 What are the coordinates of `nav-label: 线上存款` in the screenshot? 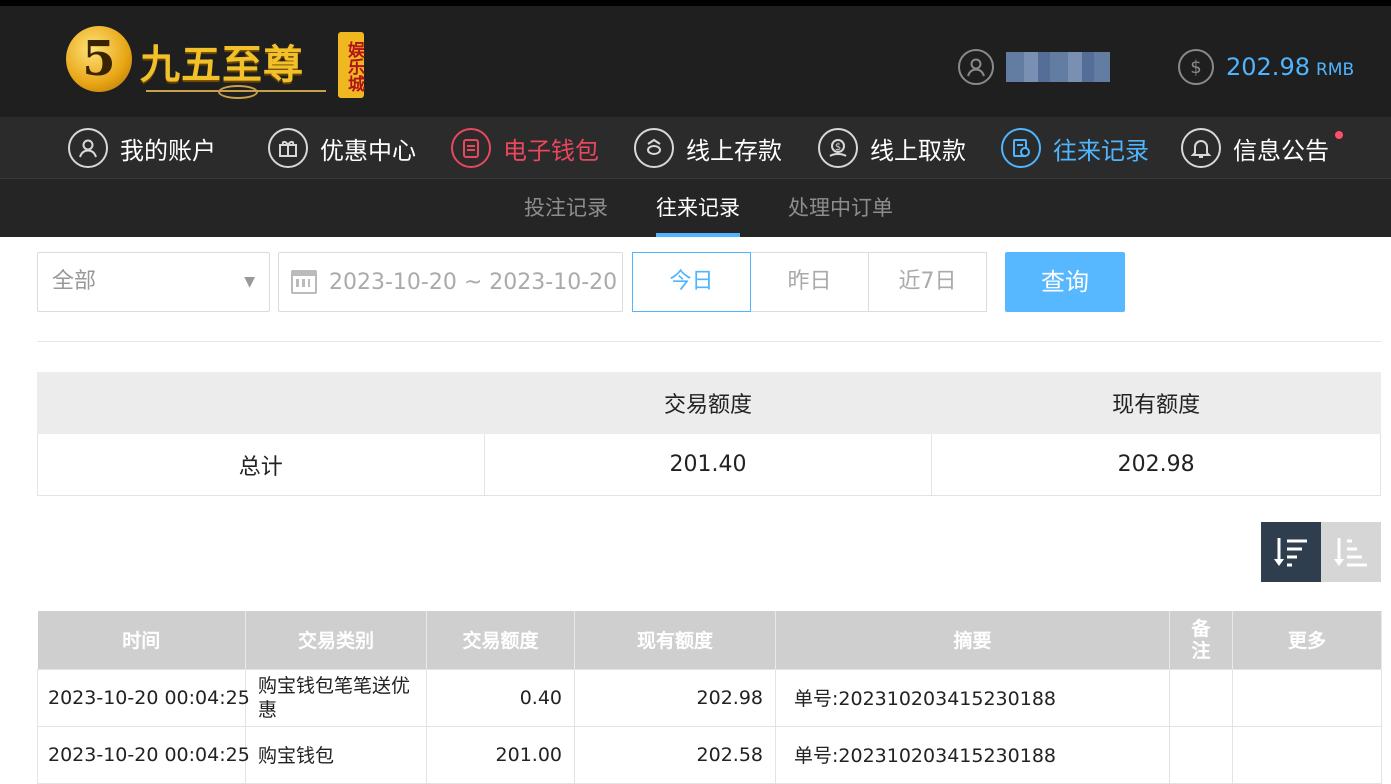 It's located at (734, 150).